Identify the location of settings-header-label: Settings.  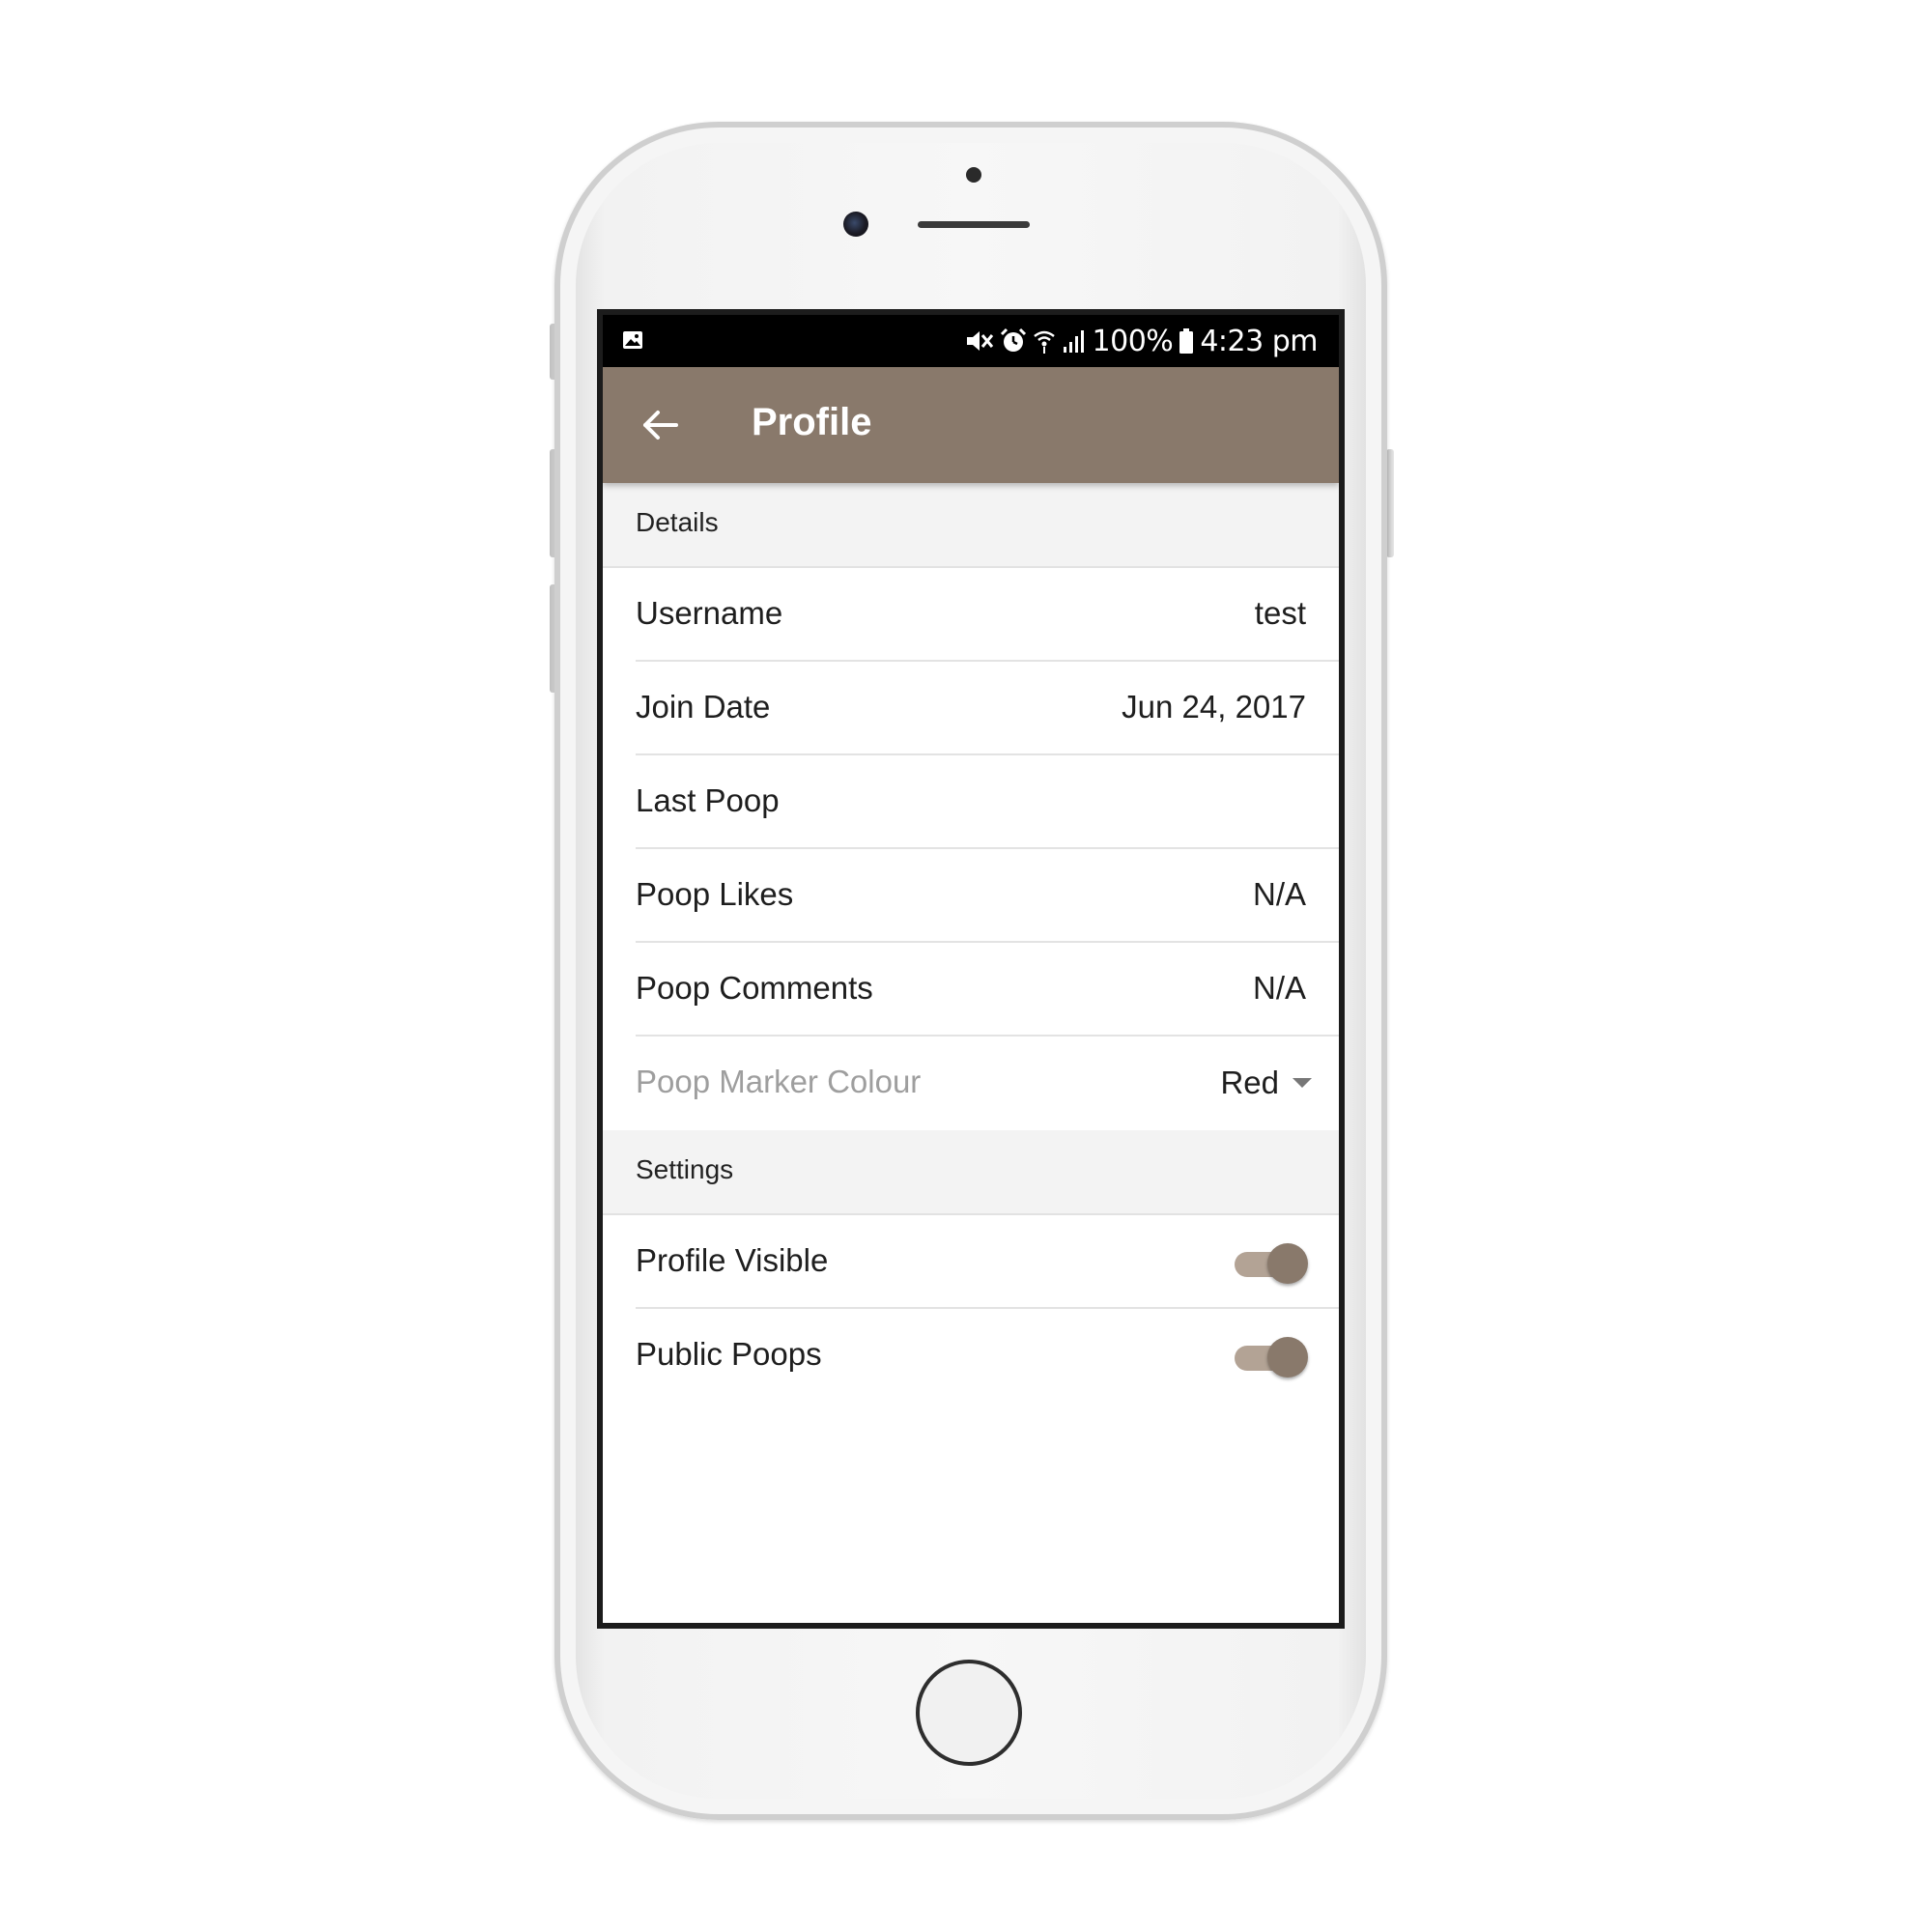
(685, 1169).